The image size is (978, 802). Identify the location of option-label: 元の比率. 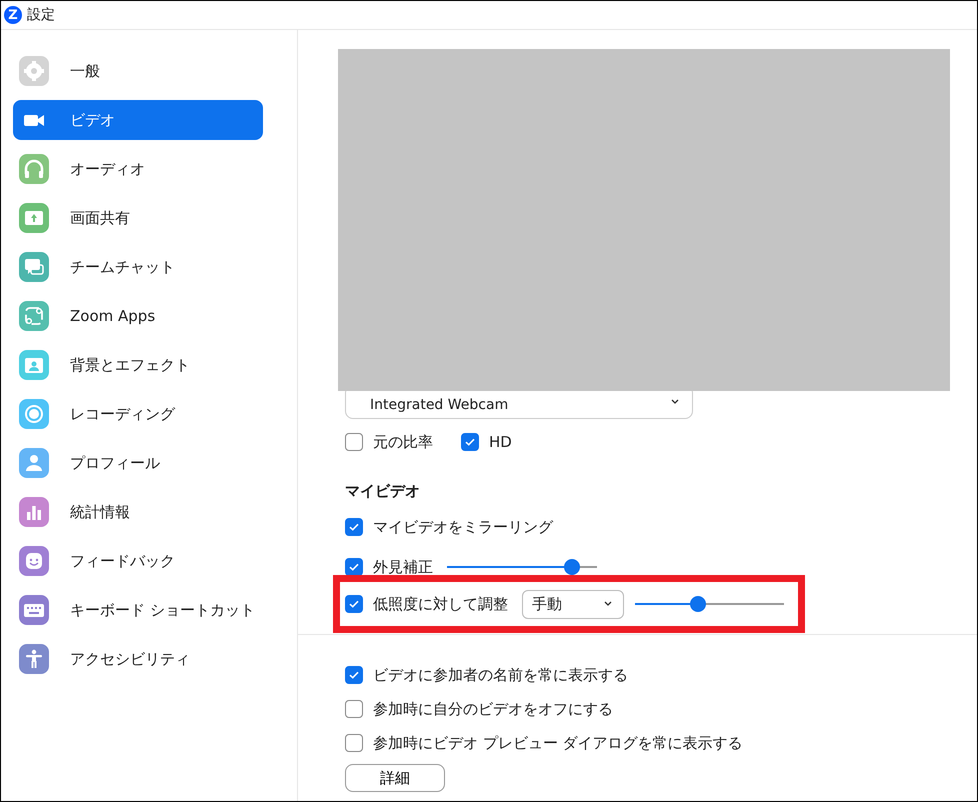
(403, 442).